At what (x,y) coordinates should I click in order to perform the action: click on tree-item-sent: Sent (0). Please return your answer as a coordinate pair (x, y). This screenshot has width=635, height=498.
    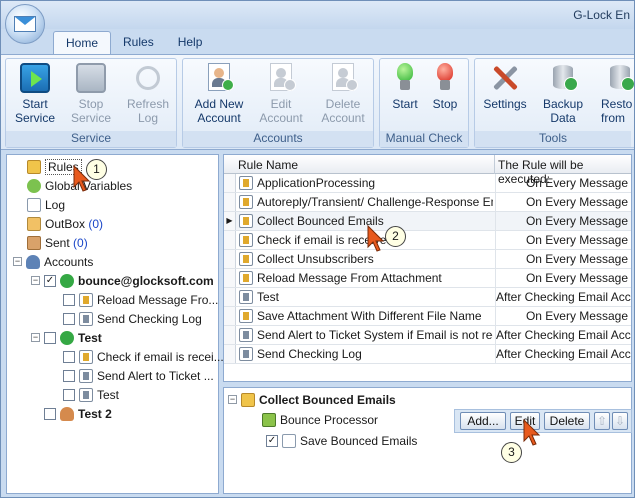
    Looking at the image, I should click on (57, 242).